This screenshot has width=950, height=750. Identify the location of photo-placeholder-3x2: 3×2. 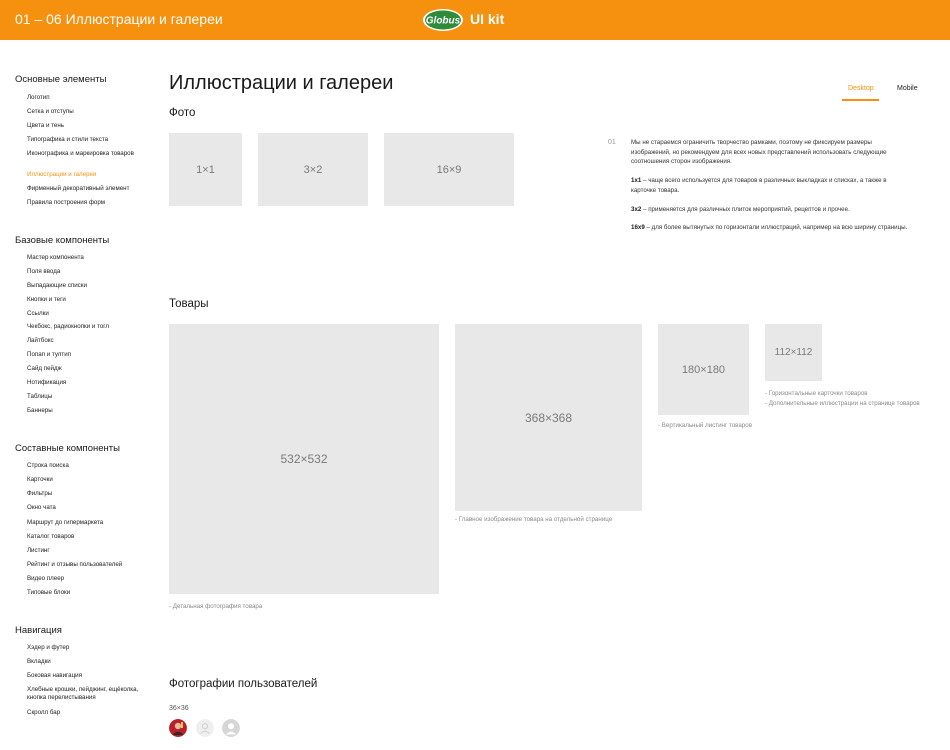
(313, 169).